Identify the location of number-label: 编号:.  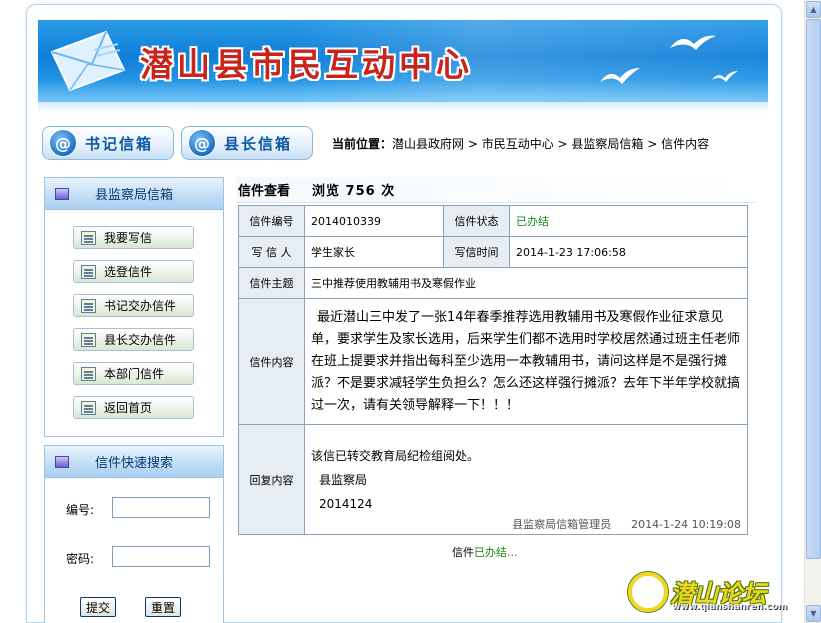
(80, 510).